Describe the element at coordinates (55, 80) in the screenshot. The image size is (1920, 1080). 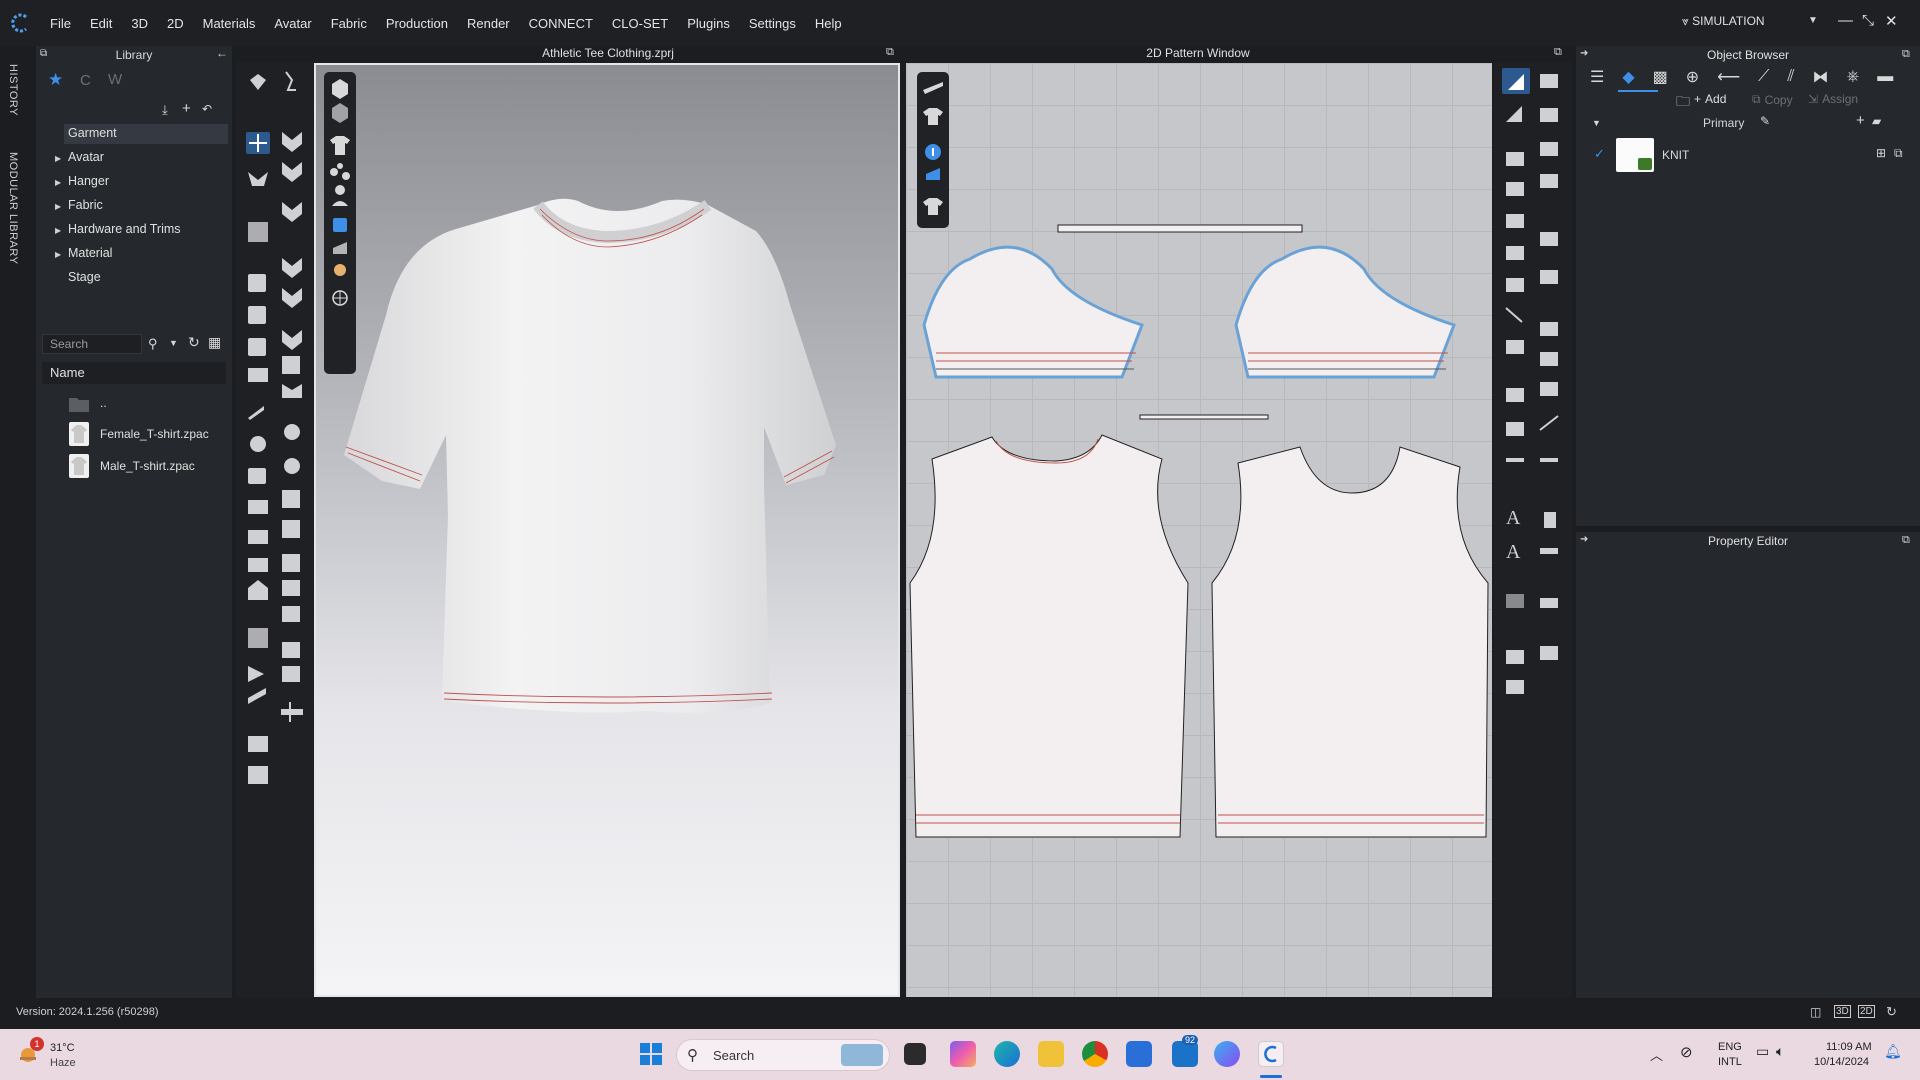
I see `favorites-star-icon: ★` at that location.